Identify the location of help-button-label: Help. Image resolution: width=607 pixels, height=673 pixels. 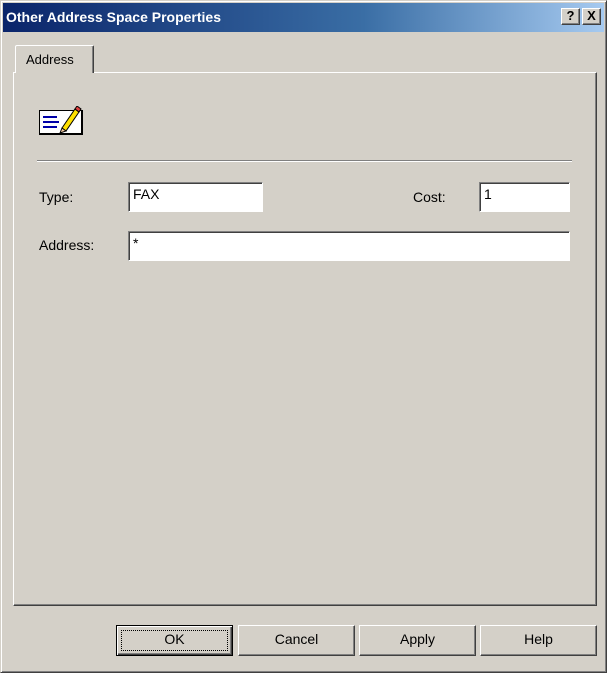
(538, 639).